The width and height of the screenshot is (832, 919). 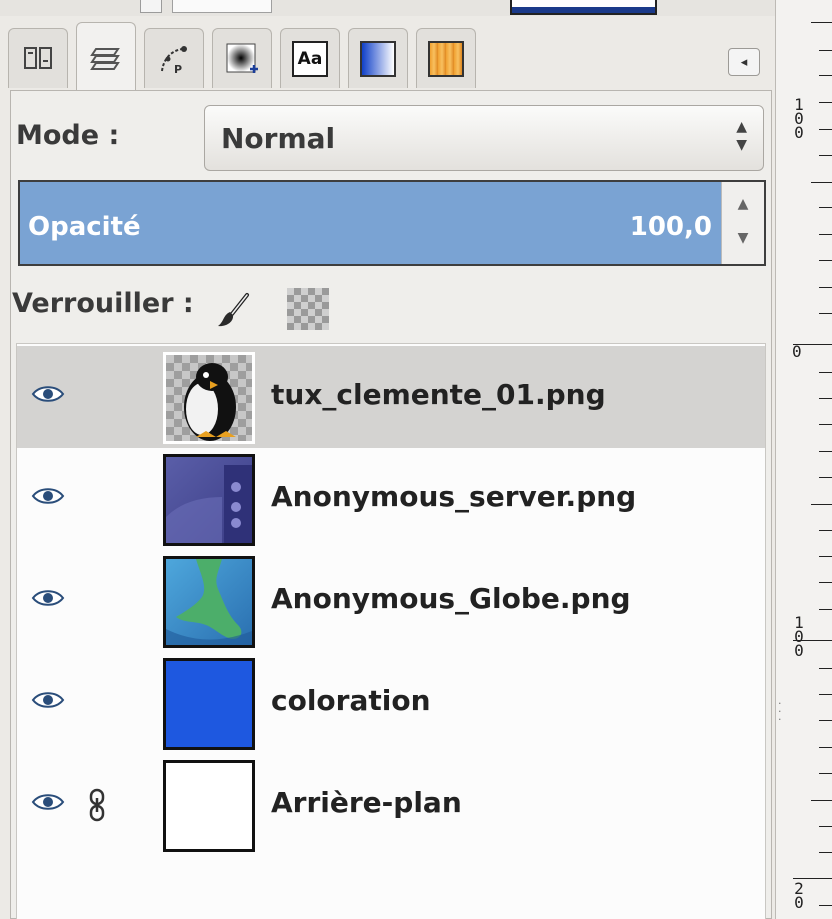 I want to click on opacity-spin-buttons: ▲ ▼, so click(x=742, y=223).